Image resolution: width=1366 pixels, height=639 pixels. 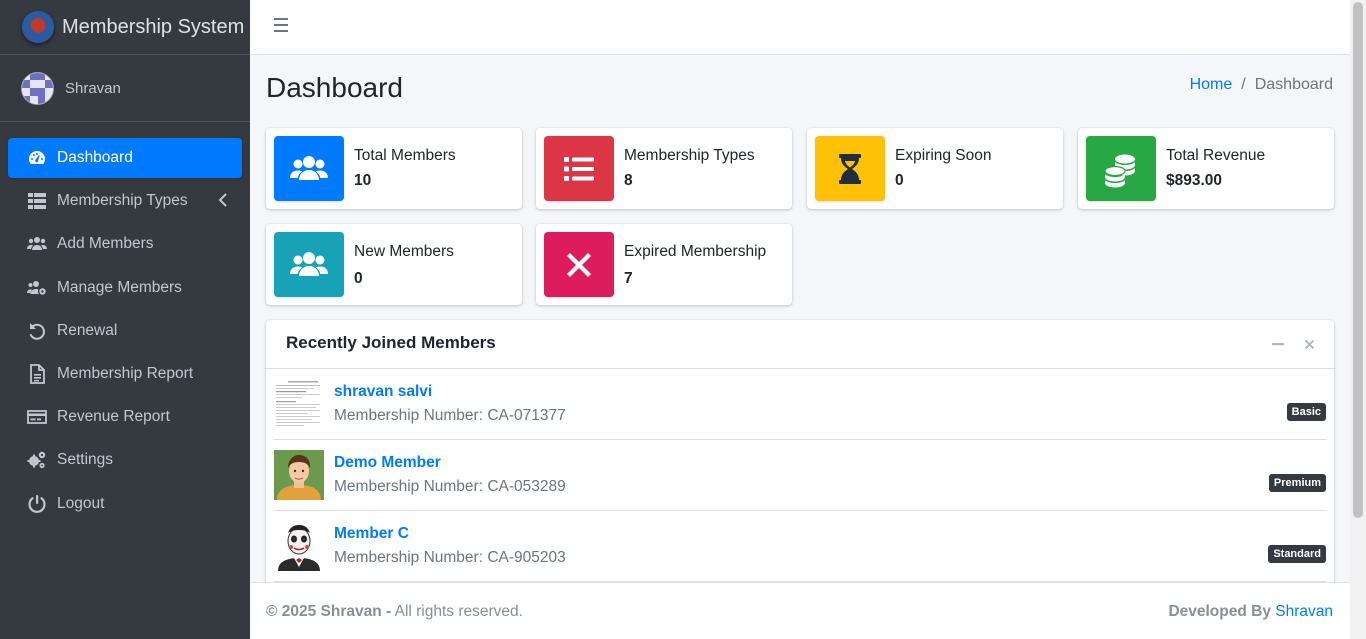 I want to click on footer-copyright: © 2025 Shravan - All rights reserved., so click(x=394, y=612).